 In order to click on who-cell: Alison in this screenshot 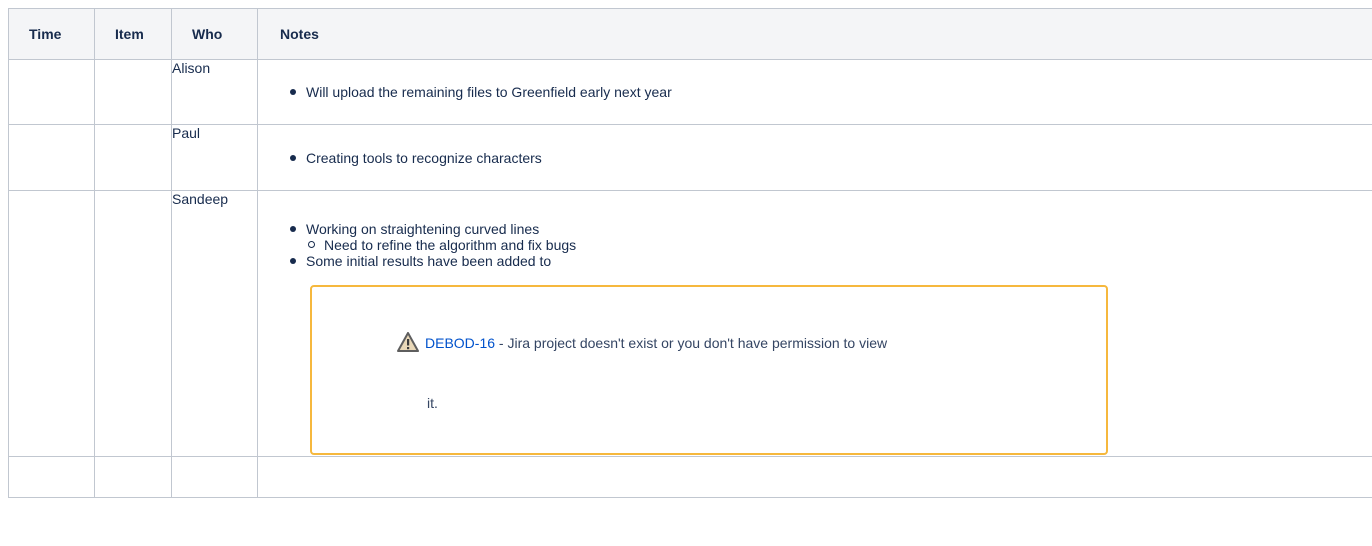, I will do `click(214, 92)`.